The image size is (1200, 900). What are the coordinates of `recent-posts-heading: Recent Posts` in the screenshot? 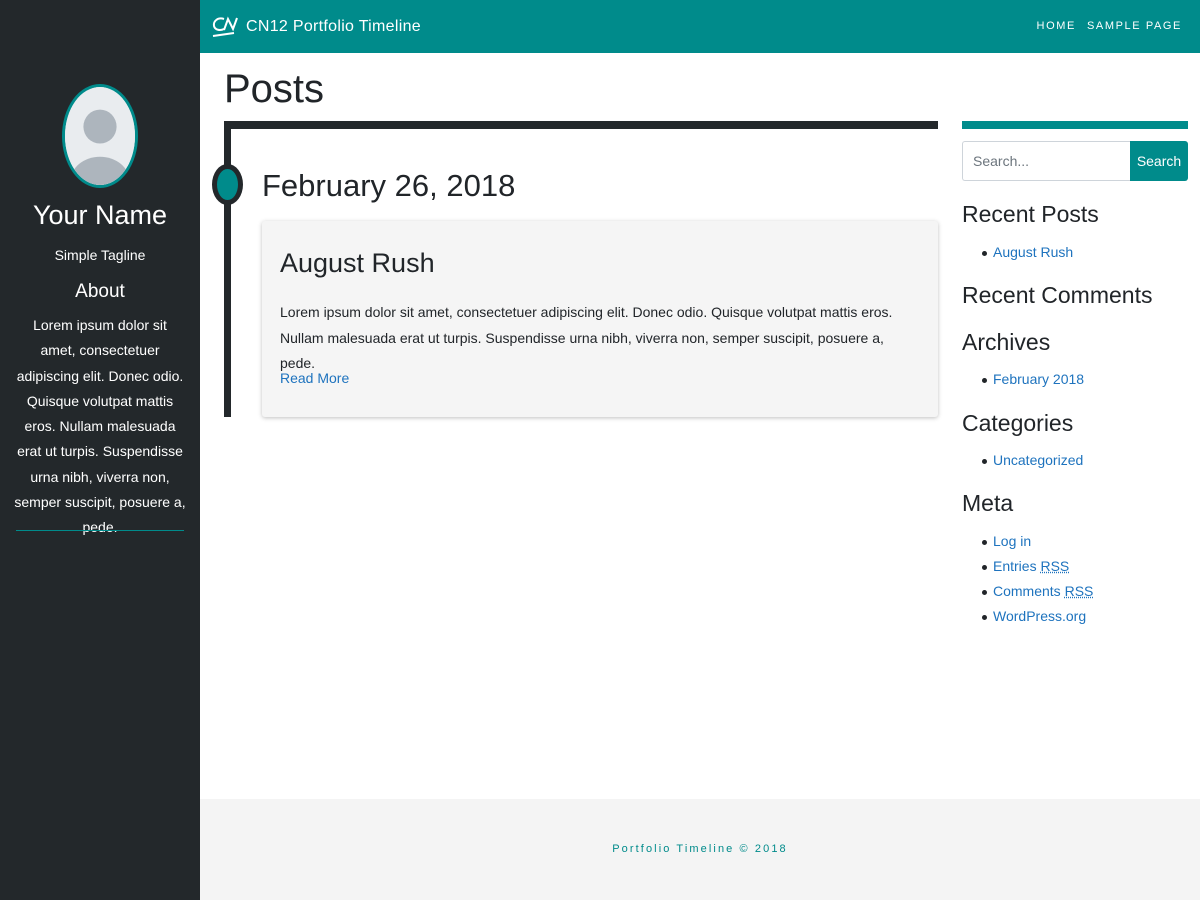 It's located at (1030, 214).